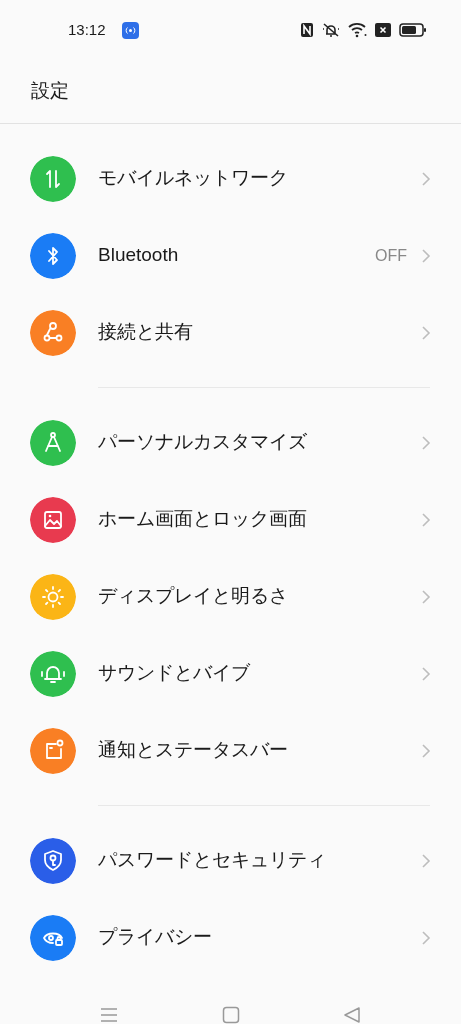 The height and width of the screenshot is (1024, 461). Describe the element at coordinates (87, 29) in the screenshot. I see `clock: 13:12` at that location.